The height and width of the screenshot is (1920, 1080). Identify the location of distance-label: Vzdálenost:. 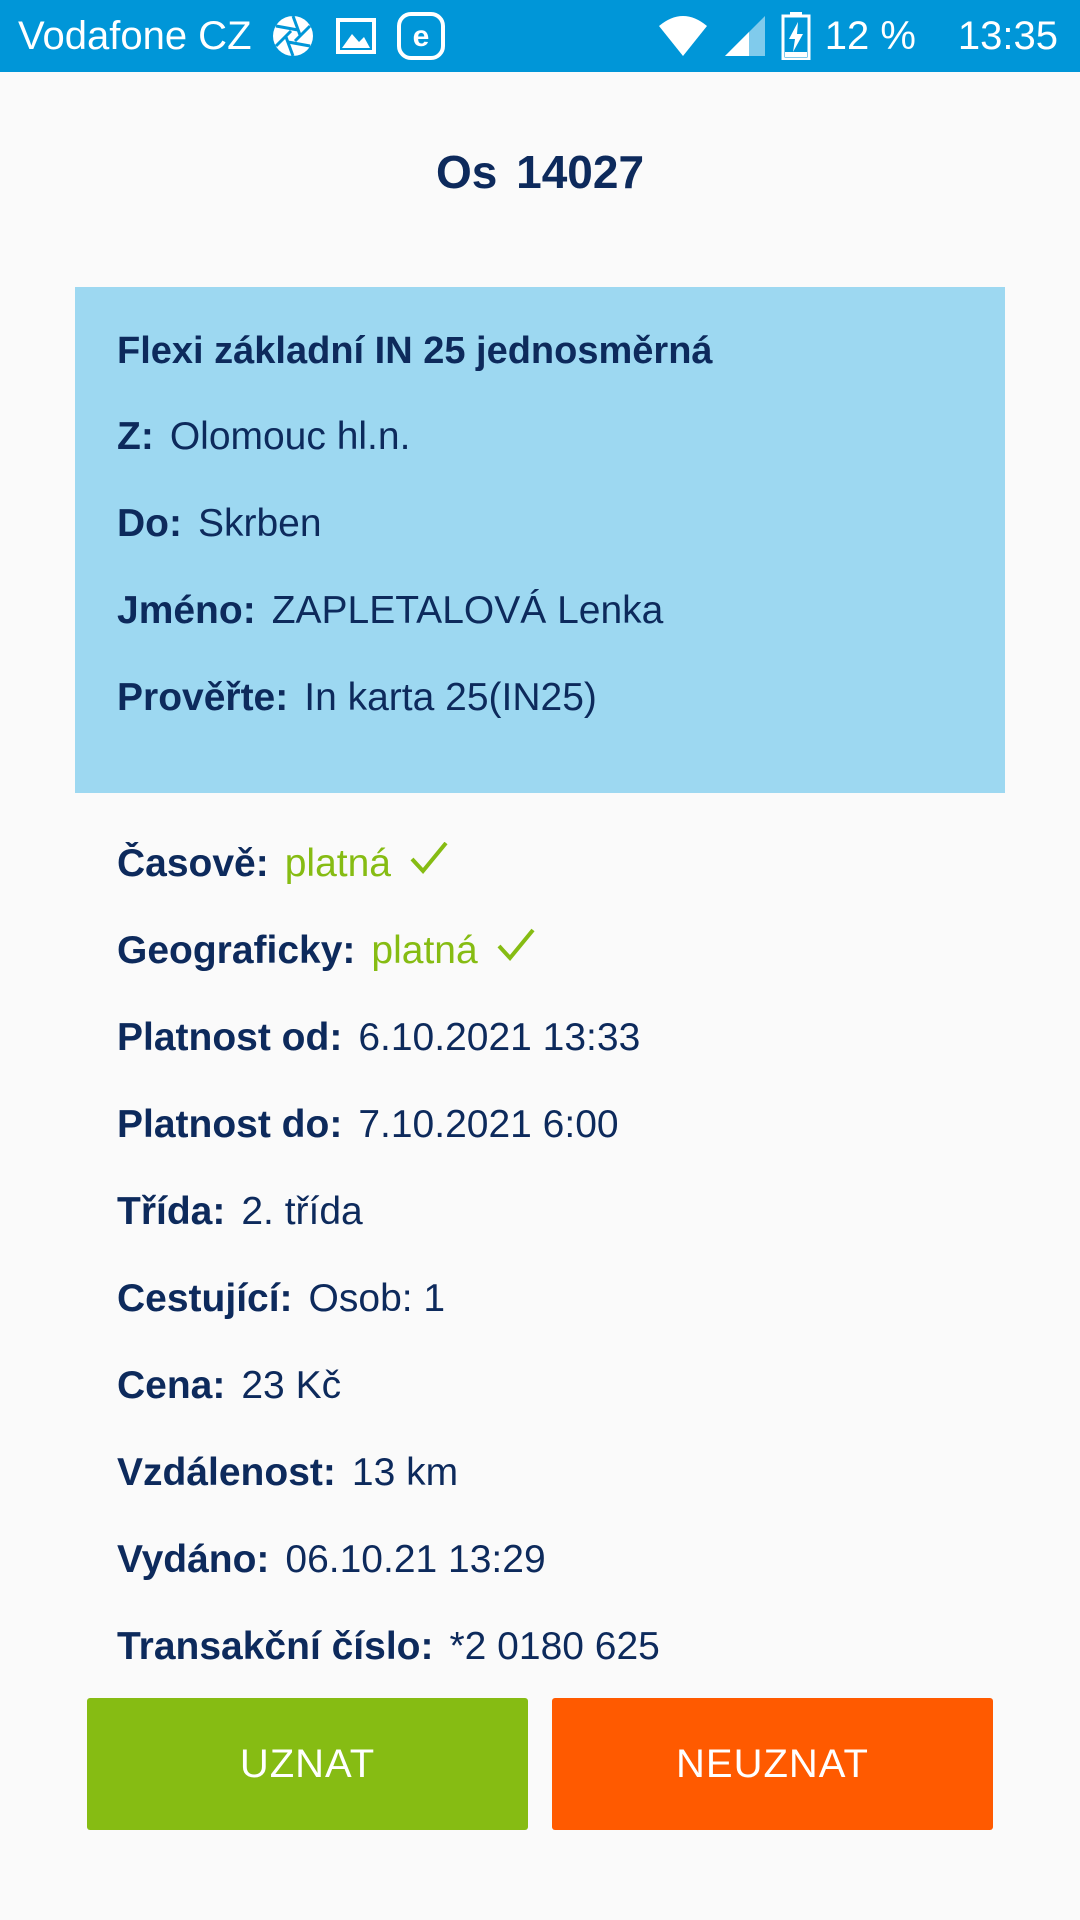
(226, 1472).